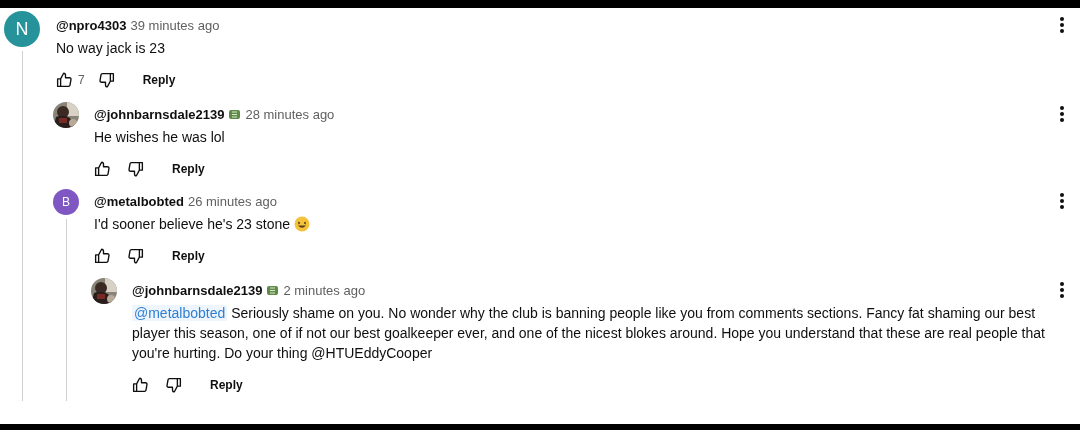 The height and width of the screenshot is (430, 1080). I want to click on timestamp: 28 minutes ago, so click(290, 114).